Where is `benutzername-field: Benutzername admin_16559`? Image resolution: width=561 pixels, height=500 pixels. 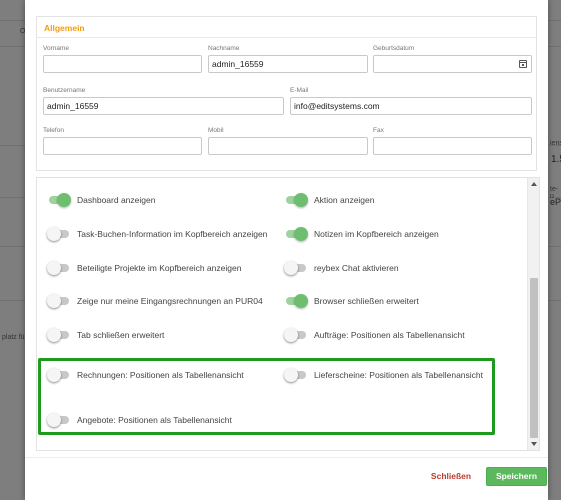 benutzername-field: Benutzername admin_16559 is located at coordinates (163, 101).